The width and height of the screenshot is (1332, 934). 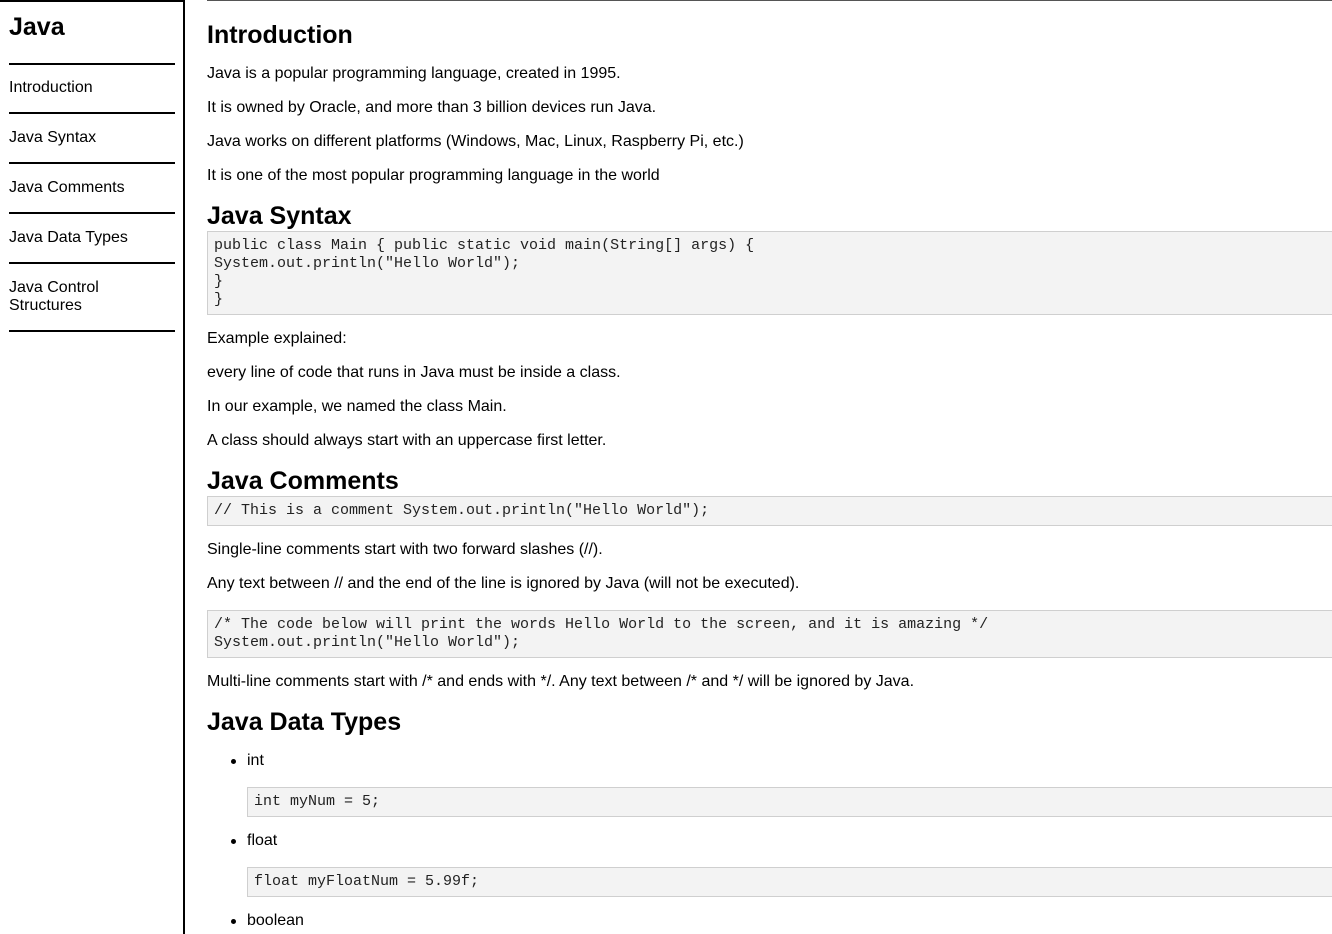 What do you see at coordinates (89, 138) in the screenshot?
I see `nav-link-java-syntax: Java Syntax` at bounding box center [89, 138].